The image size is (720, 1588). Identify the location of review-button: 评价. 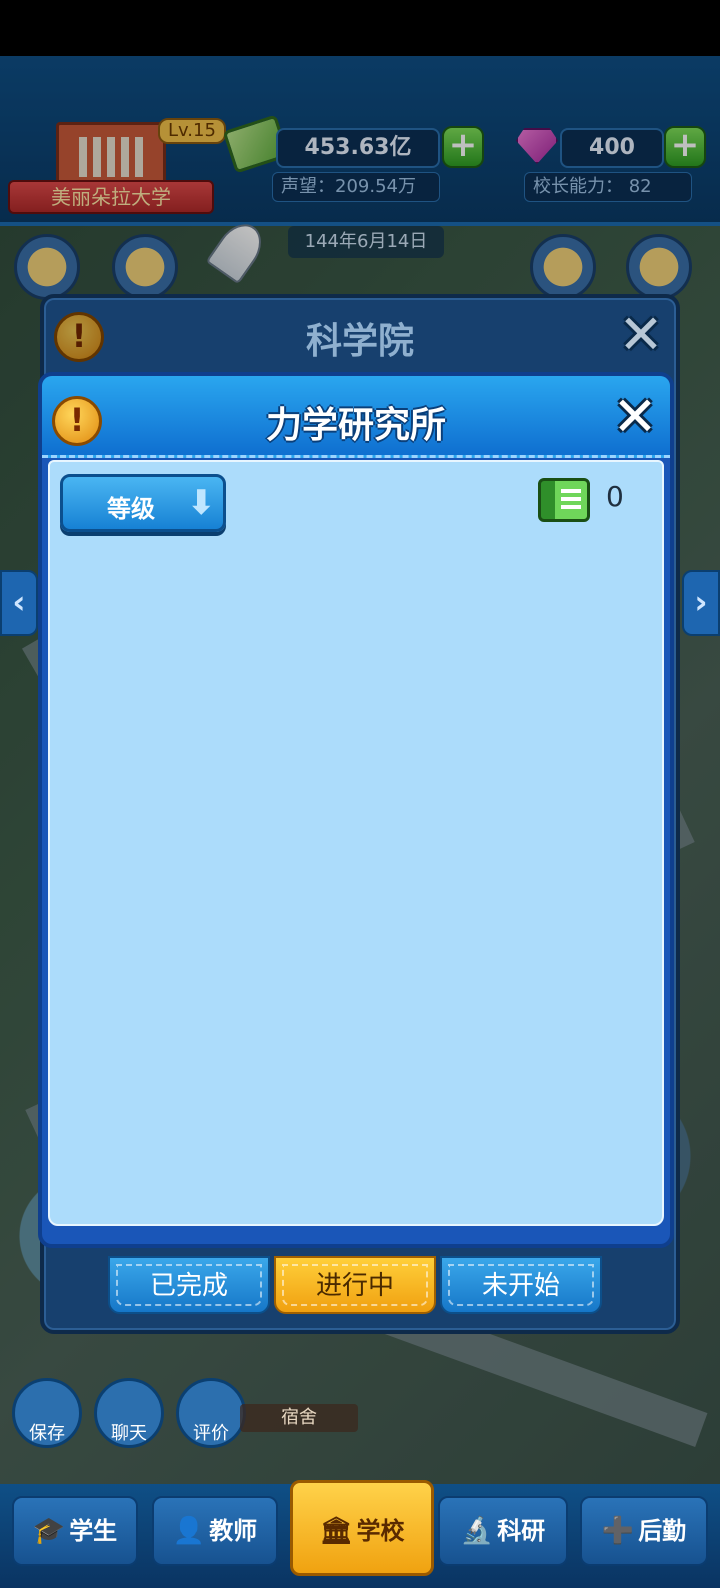
(211, 1413).